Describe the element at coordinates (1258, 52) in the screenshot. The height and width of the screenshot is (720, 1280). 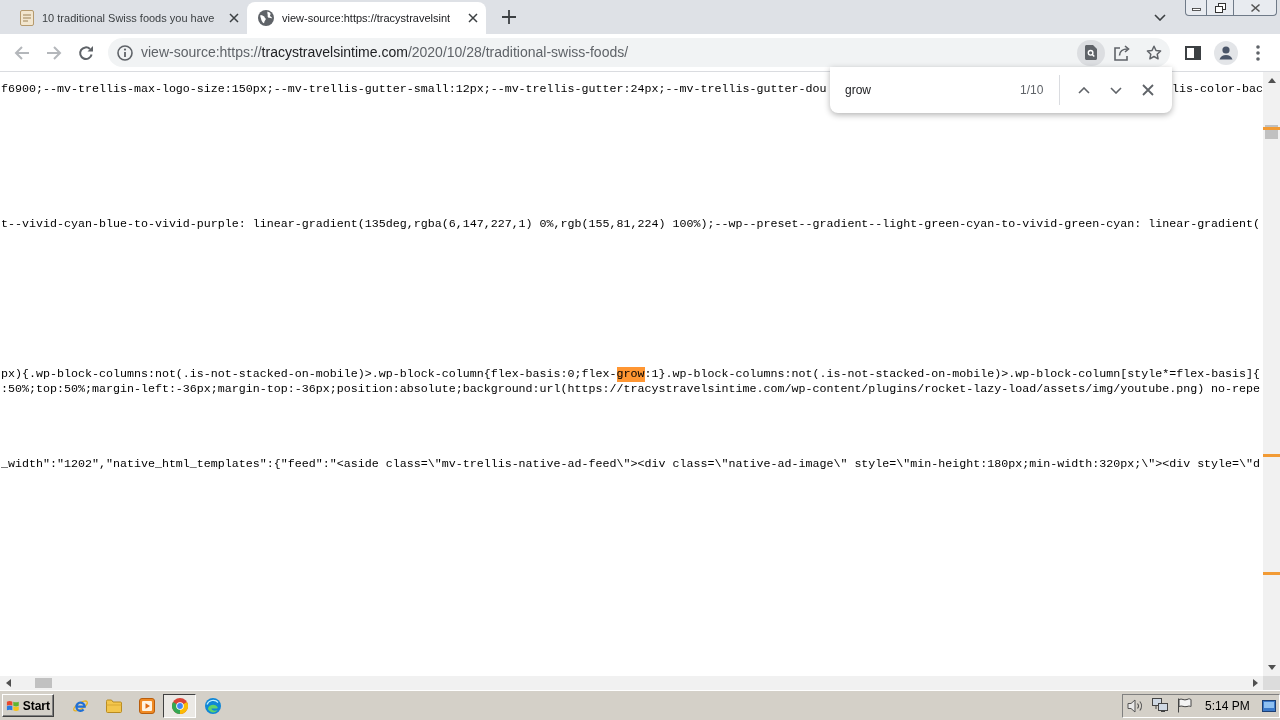
I see `kebab-menu-icon` at that location.